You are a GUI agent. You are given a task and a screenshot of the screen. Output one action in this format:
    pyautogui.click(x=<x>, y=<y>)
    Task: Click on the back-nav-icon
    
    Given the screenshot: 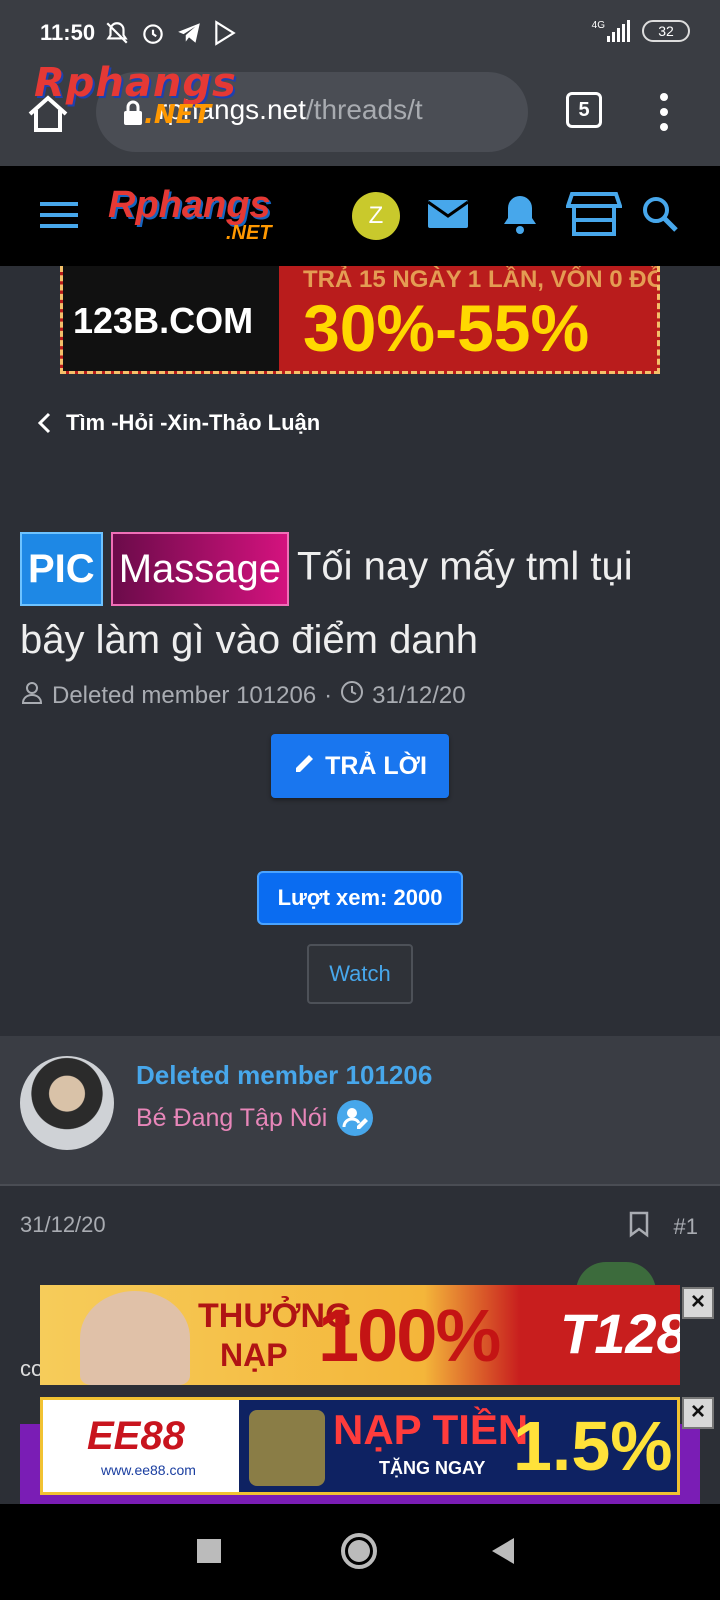 What is the action you would take?
    pyautogui.click(x=503, y=1553)
    